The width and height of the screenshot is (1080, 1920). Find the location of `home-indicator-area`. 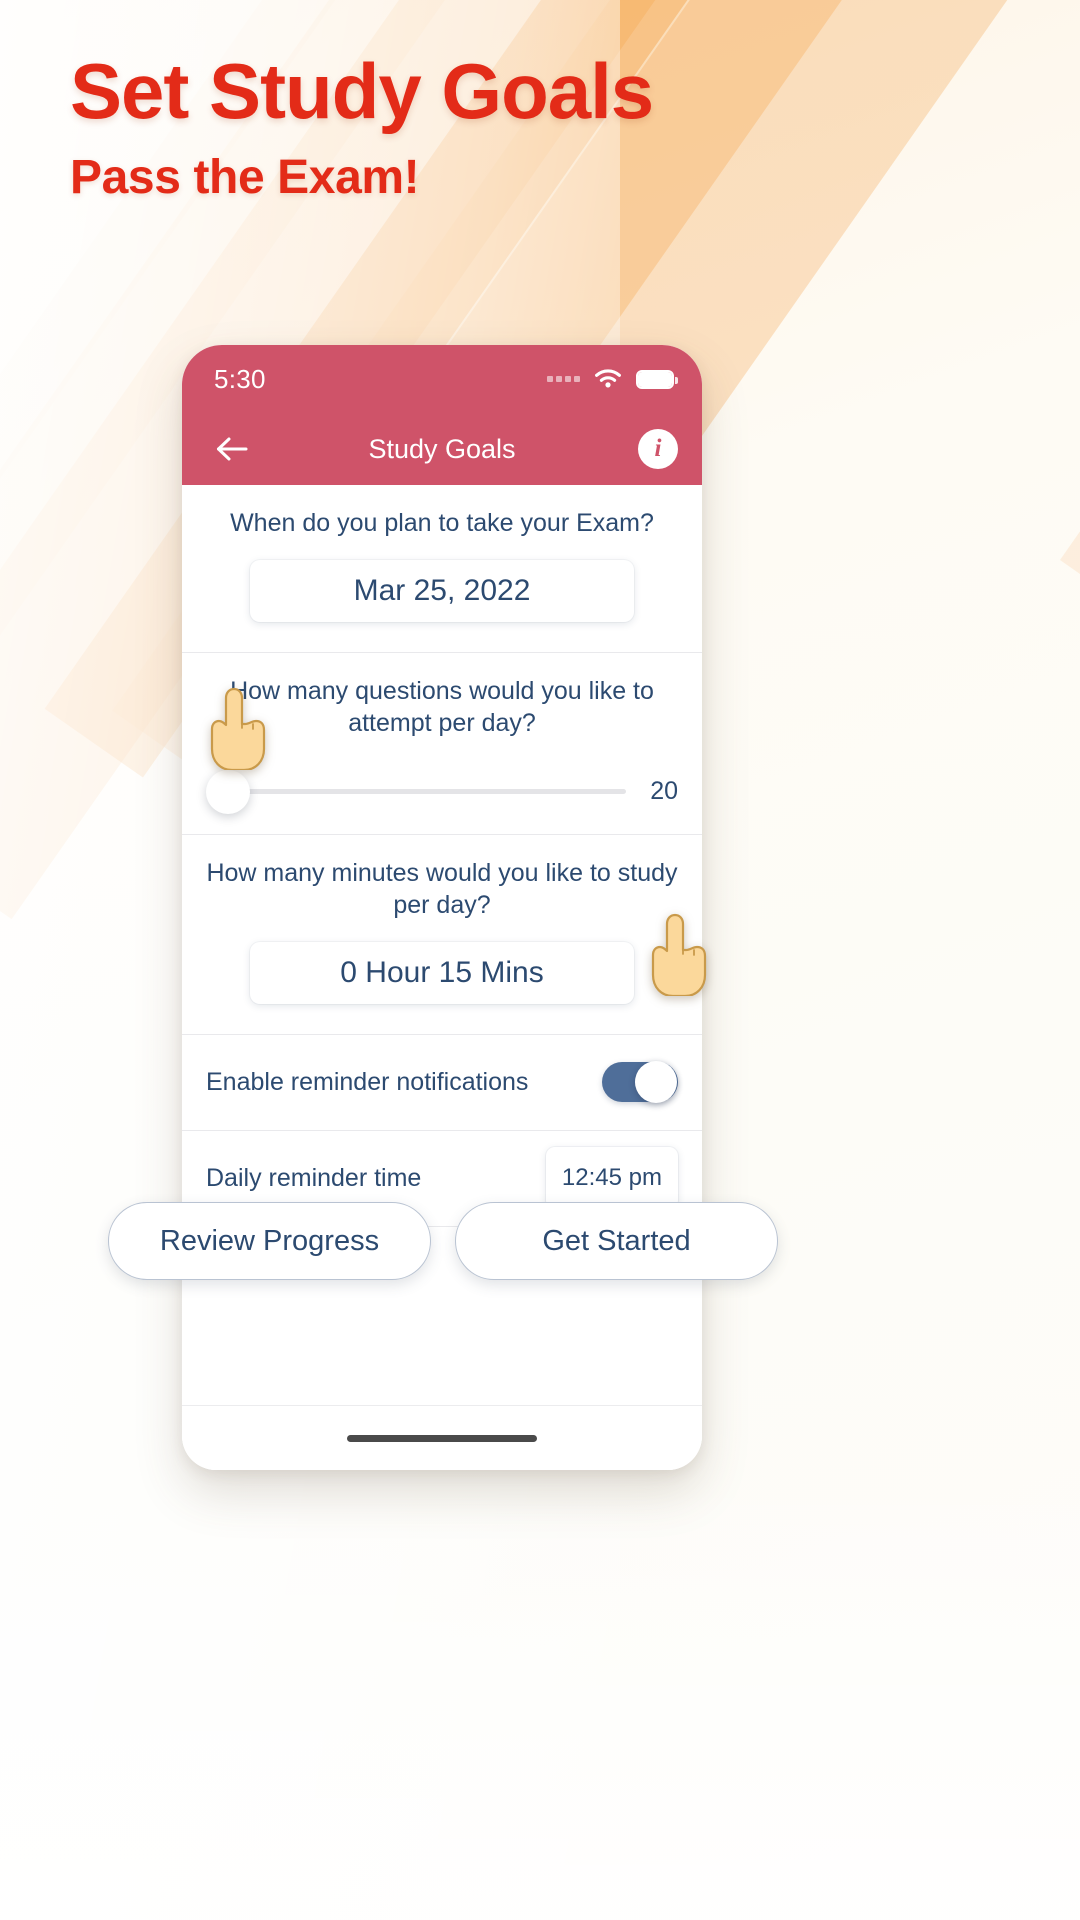

home-indicator-area is located at coordinates (442, 1437).